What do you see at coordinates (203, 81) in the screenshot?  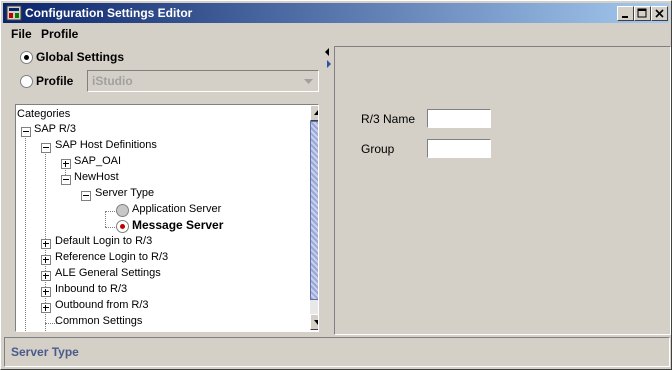 I see `profile-combo: iStudio` at bounding box center [203, 81].